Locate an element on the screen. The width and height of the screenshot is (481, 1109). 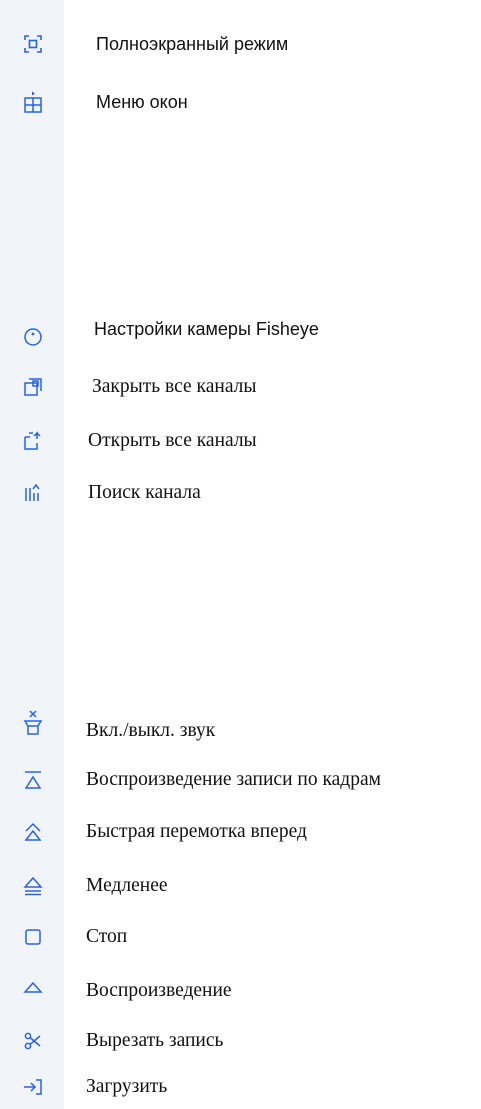
menu-item-label: Вкл./выкл. звук is located at coordinates (151, 730).